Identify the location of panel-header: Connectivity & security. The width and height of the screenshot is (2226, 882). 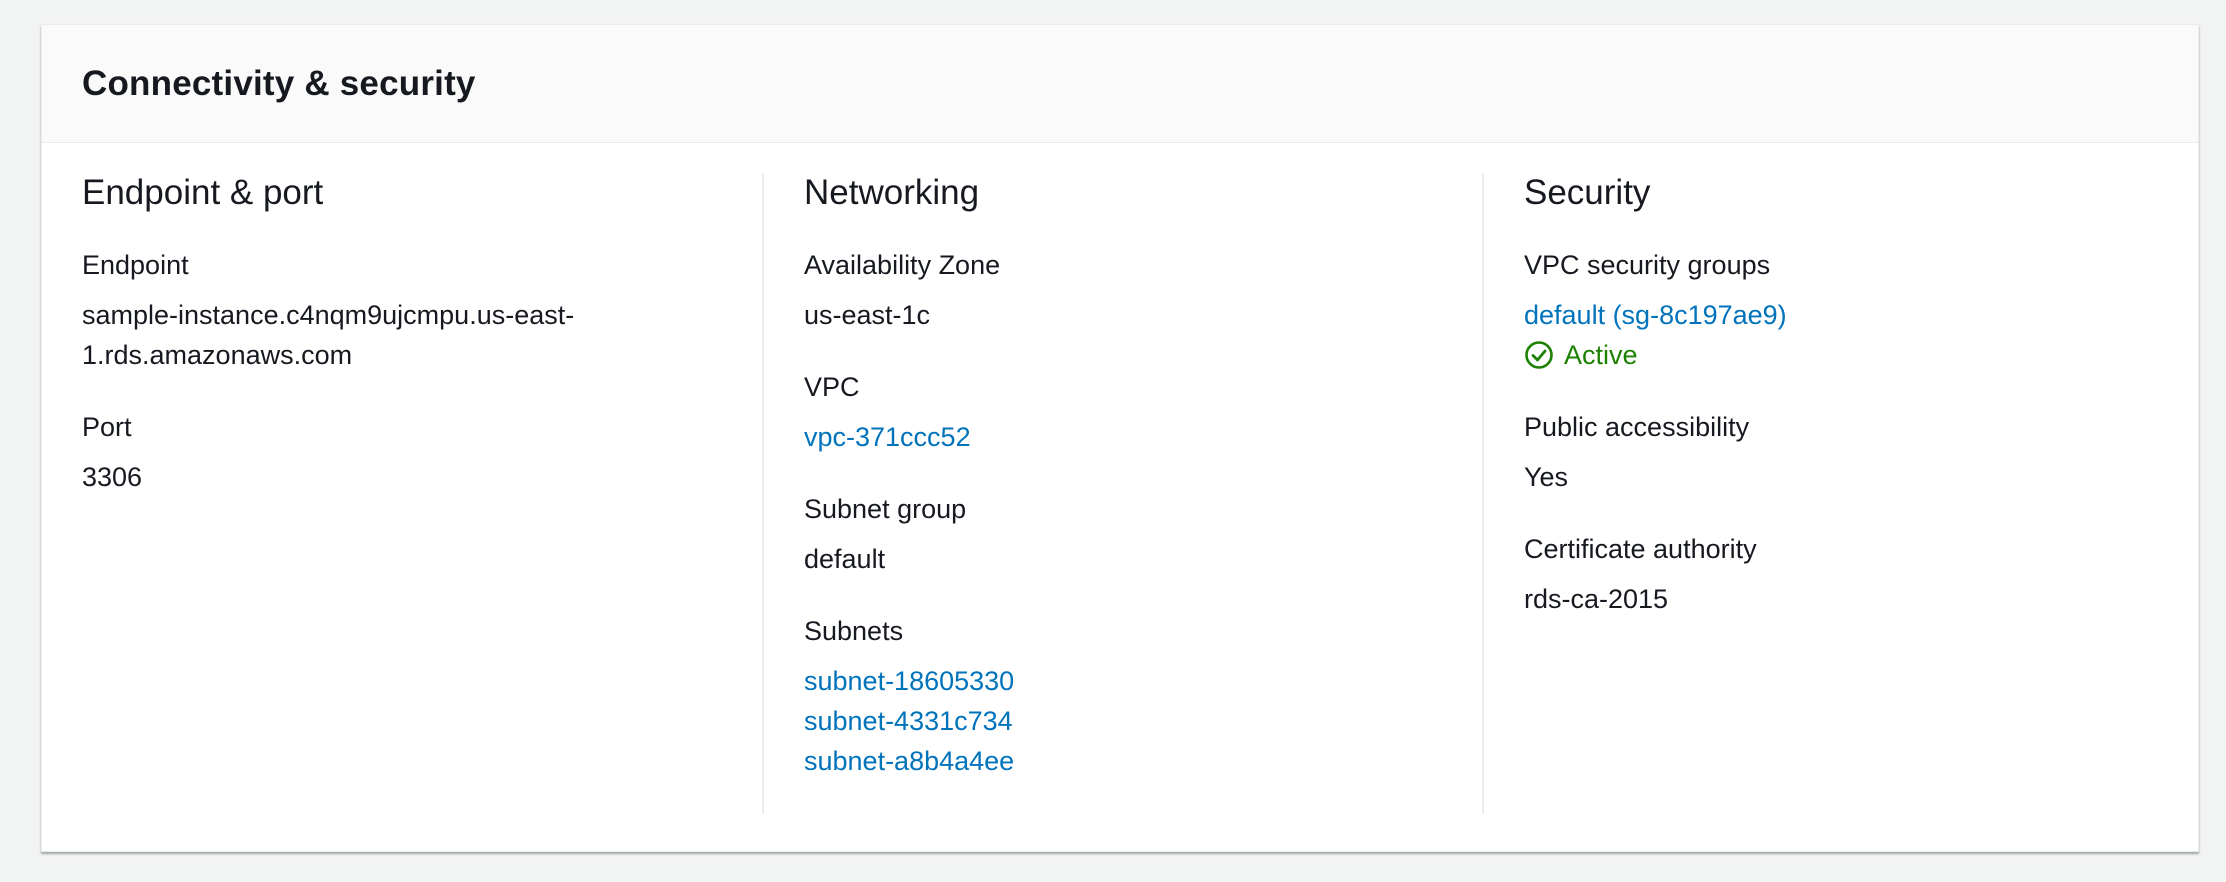
(1120, 84).